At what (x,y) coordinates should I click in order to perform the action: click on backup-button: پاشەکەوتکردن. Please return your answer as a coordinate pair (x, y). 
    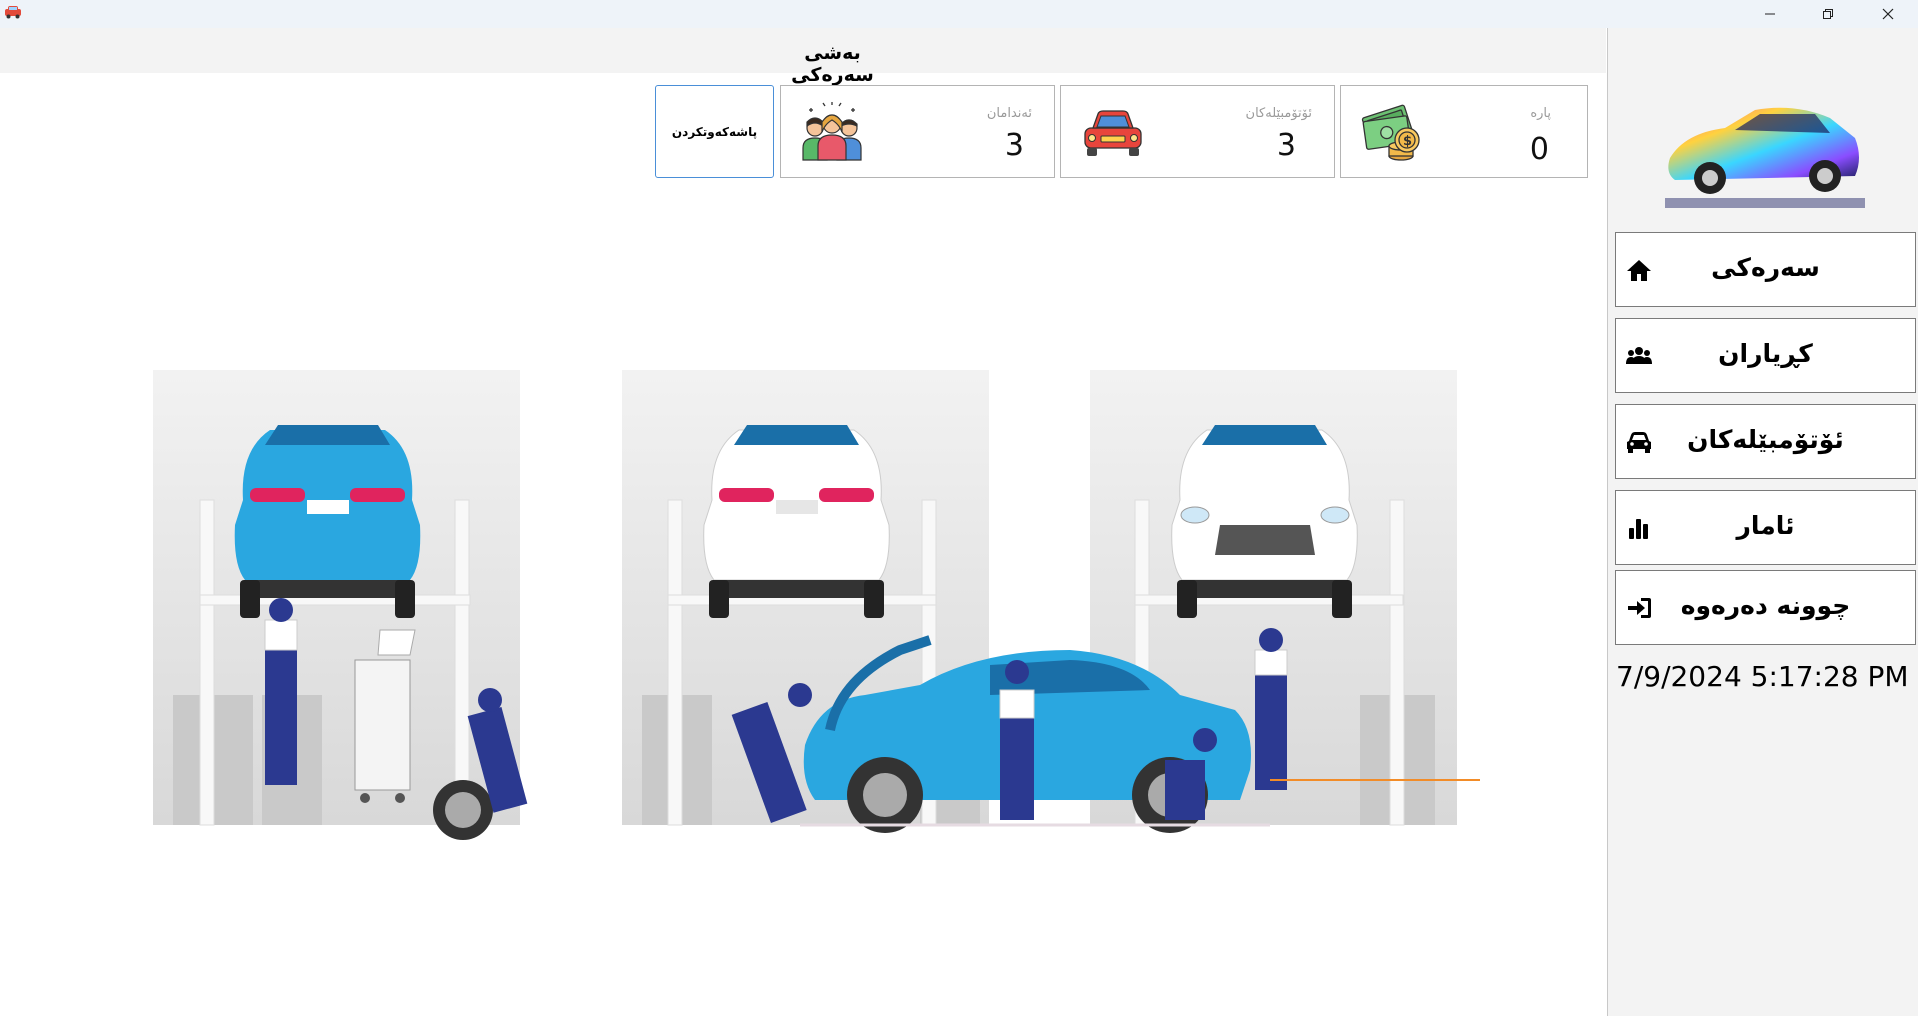
    Looking at the image, I should click on (714, 131).